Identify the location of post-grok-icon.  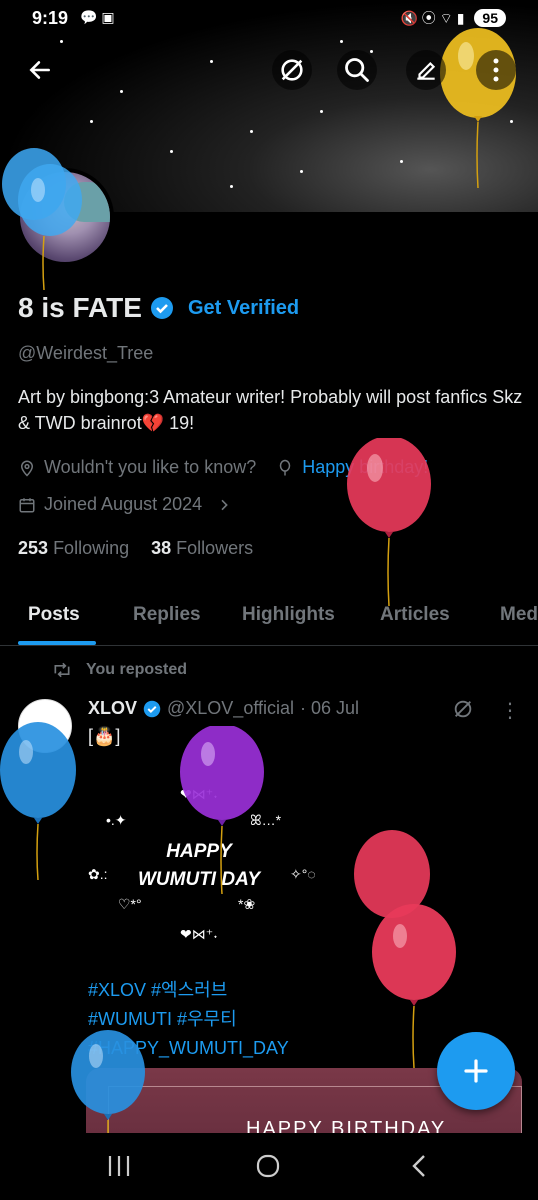
(463, 711).